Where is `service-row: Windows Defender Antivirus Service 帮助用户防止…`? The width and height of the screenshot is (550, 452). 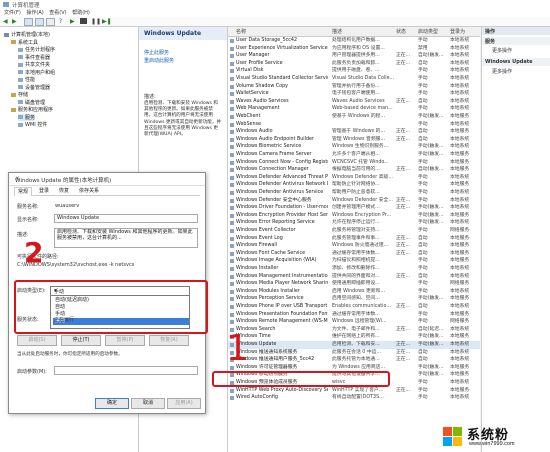 service-row: Windows Defender Antivirus Service 帮助用户防止… is located at coordinates (354, 193).